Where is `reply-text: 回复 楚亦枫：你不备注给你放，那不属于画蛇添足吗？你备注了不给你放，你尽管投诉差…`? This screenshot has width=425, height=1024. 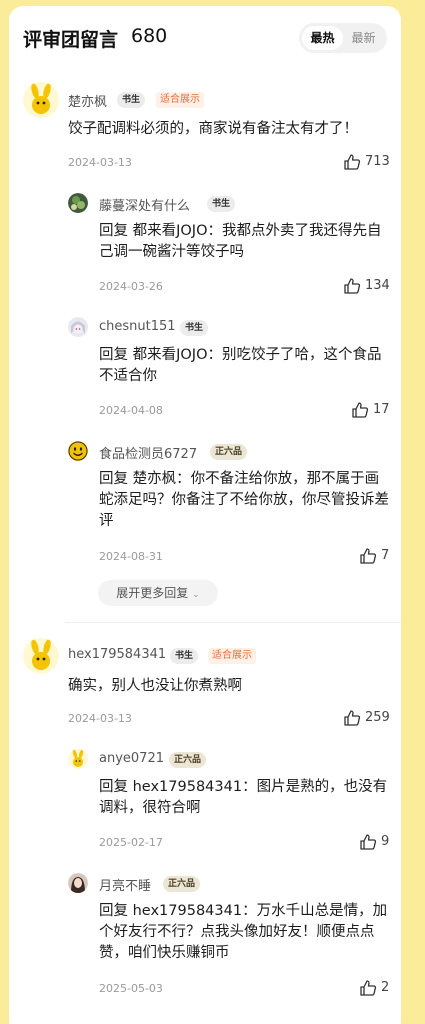
reply-text: 回复 楚亦枫：你不备注给你放，那不属于画蛇添足吗？你备注了不给你放，你尽管投诉差… is located at coordinates (245, 500).